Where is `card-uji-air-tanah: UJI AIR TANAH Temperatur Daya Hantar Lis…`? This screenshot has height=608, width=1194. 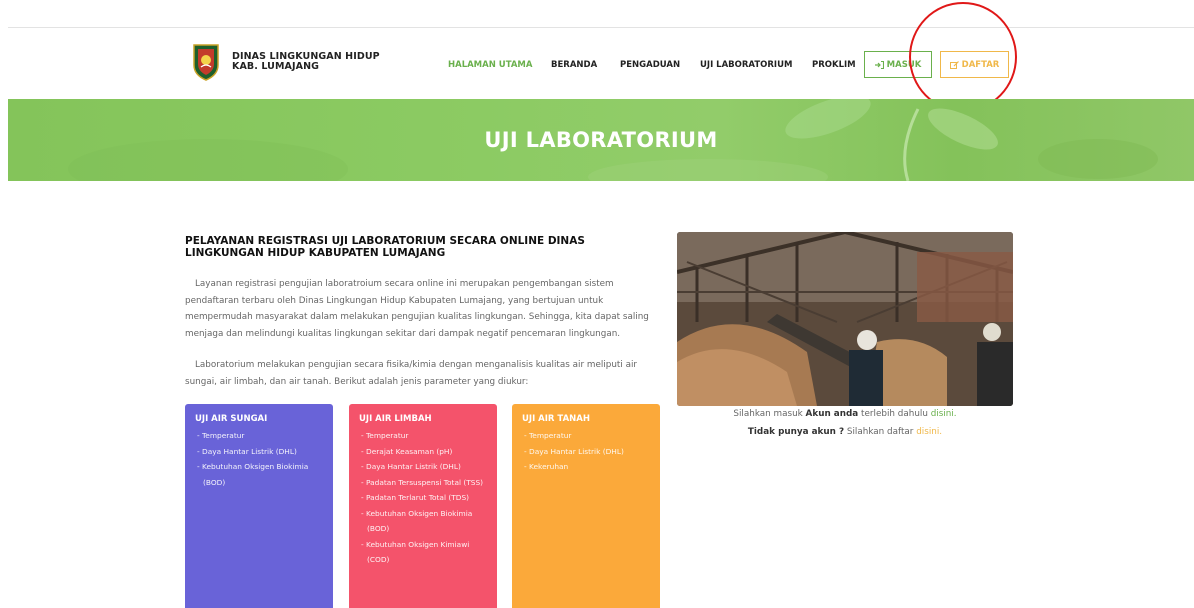 card-uji-air-tanah: UJI AIR TANAH Temperatur Daya Hantar Lis… is located at coordinates (586, 506).